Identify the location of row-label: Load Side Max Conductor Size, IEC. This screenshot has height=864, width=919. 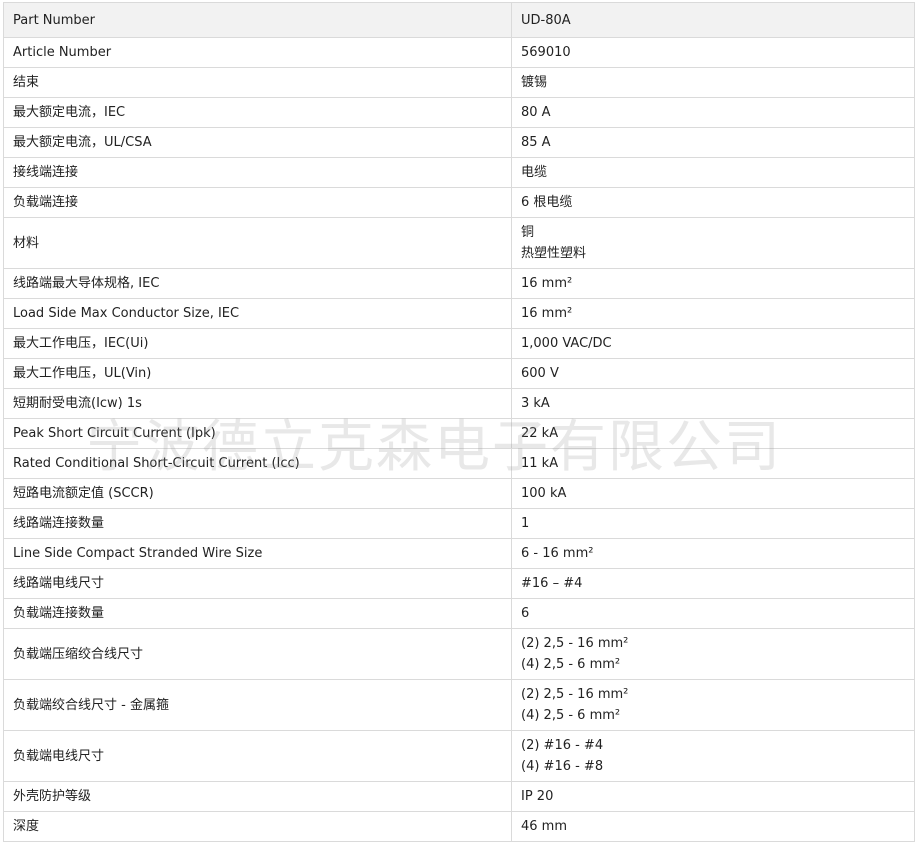
(257, 313).